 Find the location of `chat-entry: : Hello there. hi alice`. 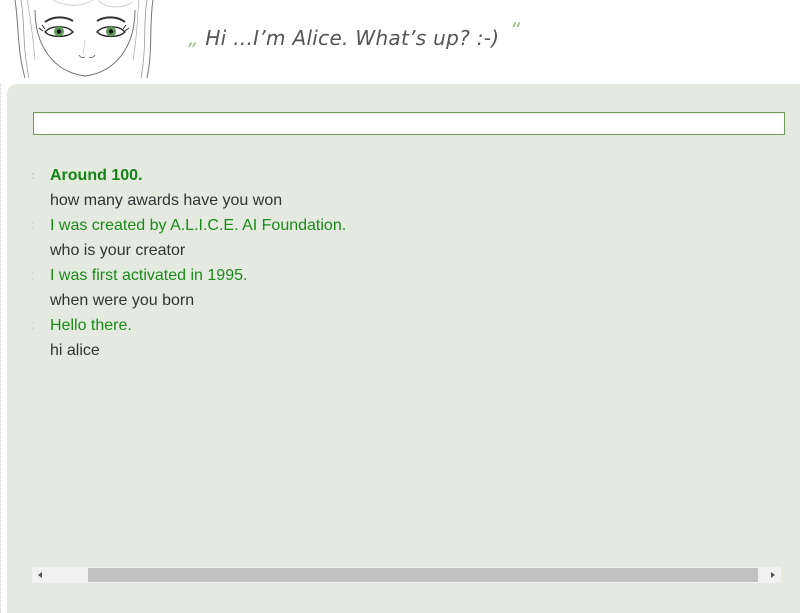

chat-entry: : Hello there. hi alice is located at coordinates (401, 338).